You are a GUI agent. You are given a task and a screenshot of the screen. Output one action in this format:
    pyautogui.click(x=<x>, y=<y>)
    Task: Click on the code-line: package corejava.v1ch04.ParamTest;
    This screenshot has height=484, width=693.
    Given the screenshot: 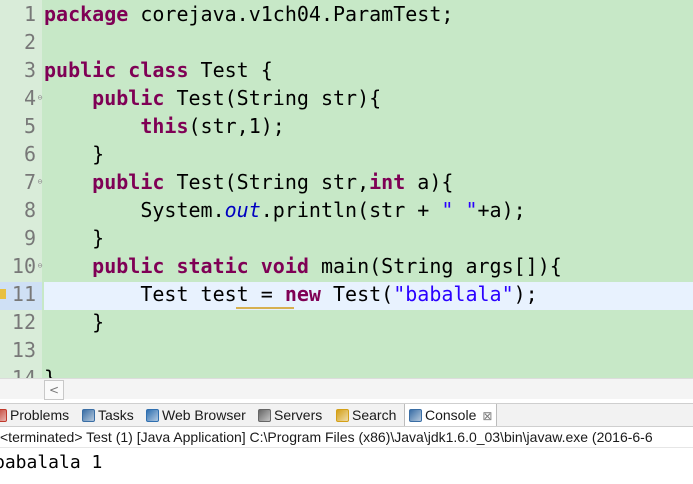 What is the action you would take?
    pyautogui.click(x=248, y=14)
    